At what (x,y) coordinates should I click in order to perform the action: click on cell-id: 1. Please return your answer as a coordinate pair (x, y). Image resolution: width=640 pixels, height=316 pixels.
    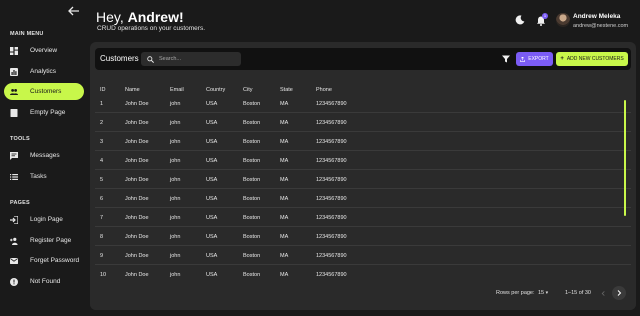
    Looking at the image, I should click on (102, 104).